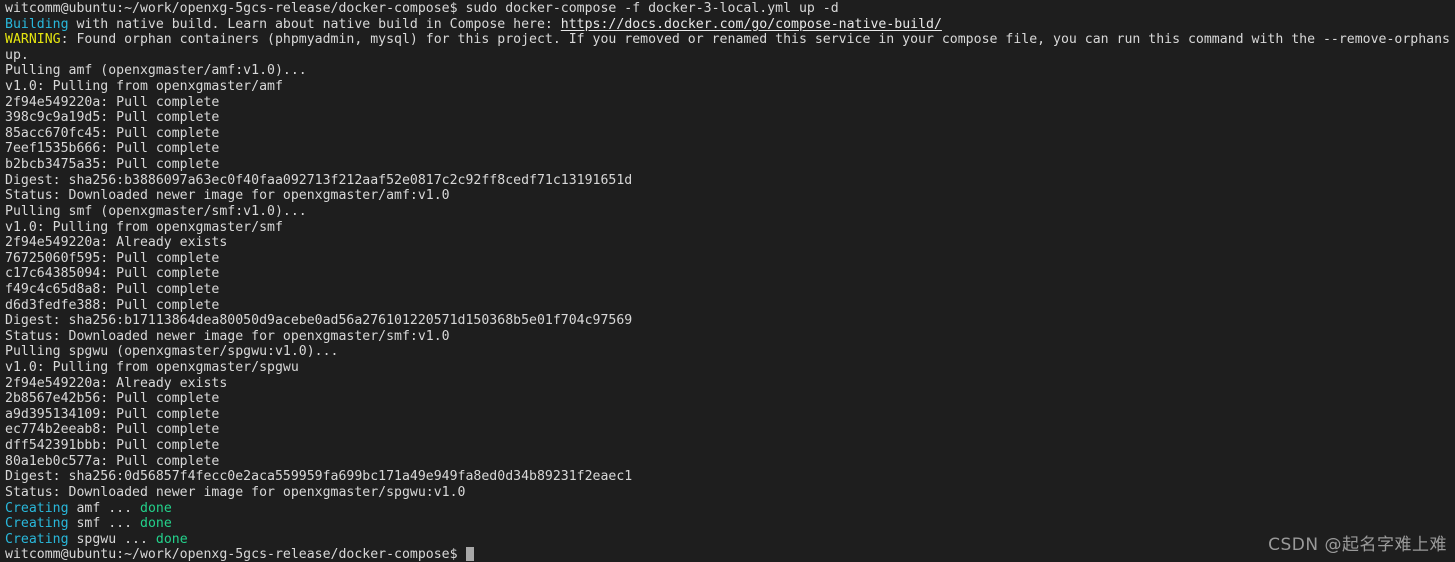  Describe the element at coordinates (112, 165) in the screenshot. I see `terminal-text: b2bcb3475a35: Pull complete` at that location.